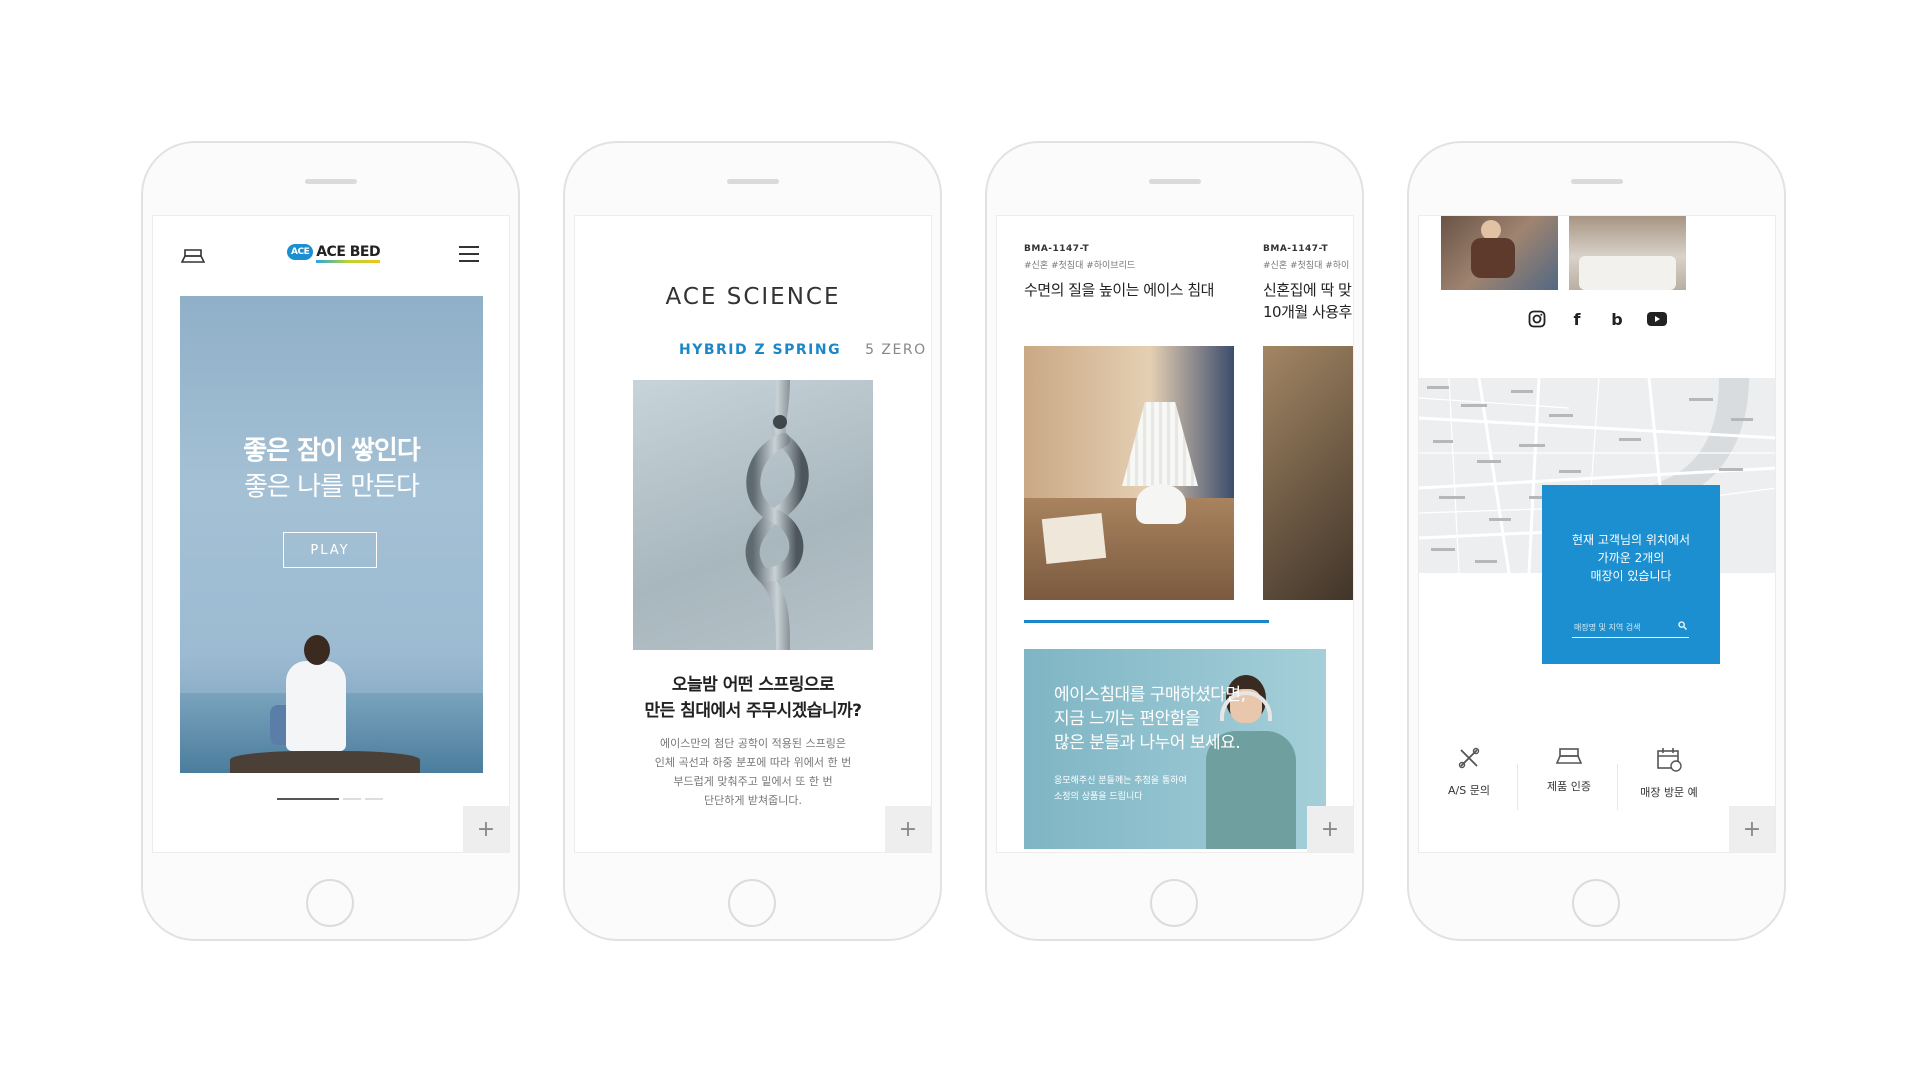 The width and height of the screenshot is (1920, 1080). I want to click on menu-label: 매장 방문 예, so click(1669, 792).